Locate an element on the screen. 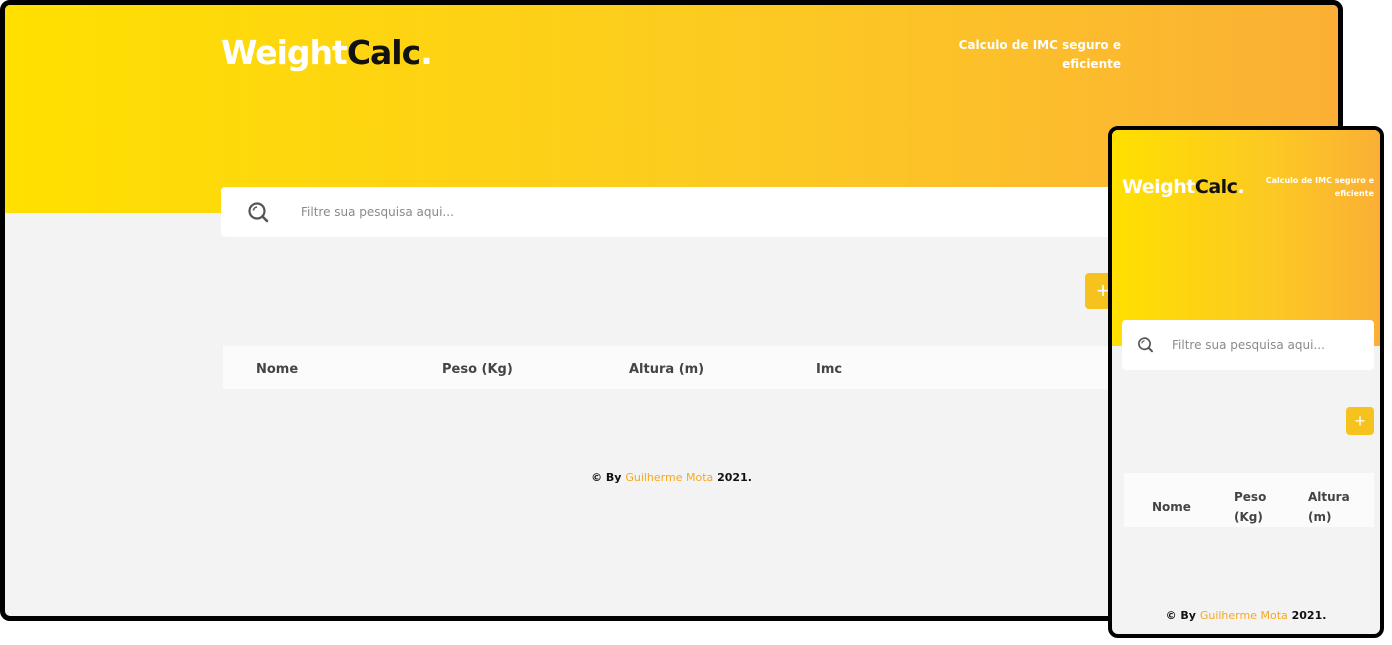 Image resolution: width=1392 pixels, height=645 pixels. mobile-table-header: Nome Peso (Kg) Altura (m) is located at coordinates (1249, 500).